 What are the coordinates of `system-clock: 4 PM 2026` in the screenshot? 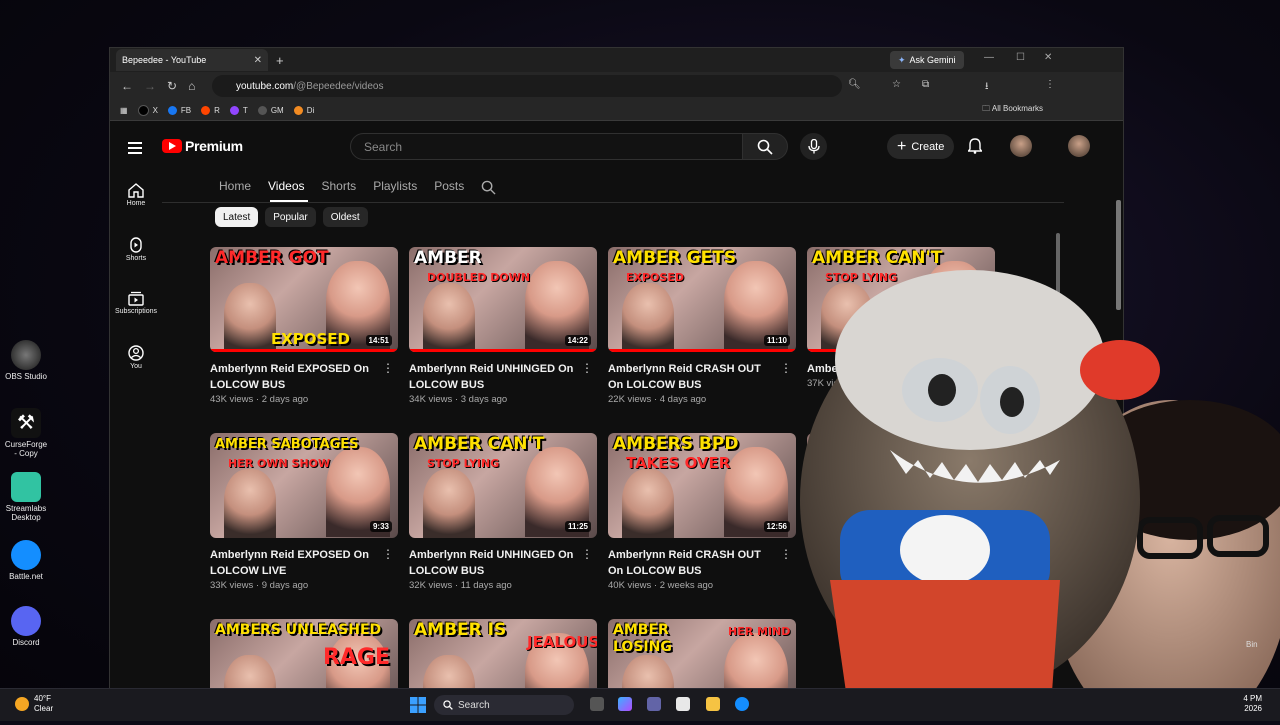 It's located at (1252, 704).